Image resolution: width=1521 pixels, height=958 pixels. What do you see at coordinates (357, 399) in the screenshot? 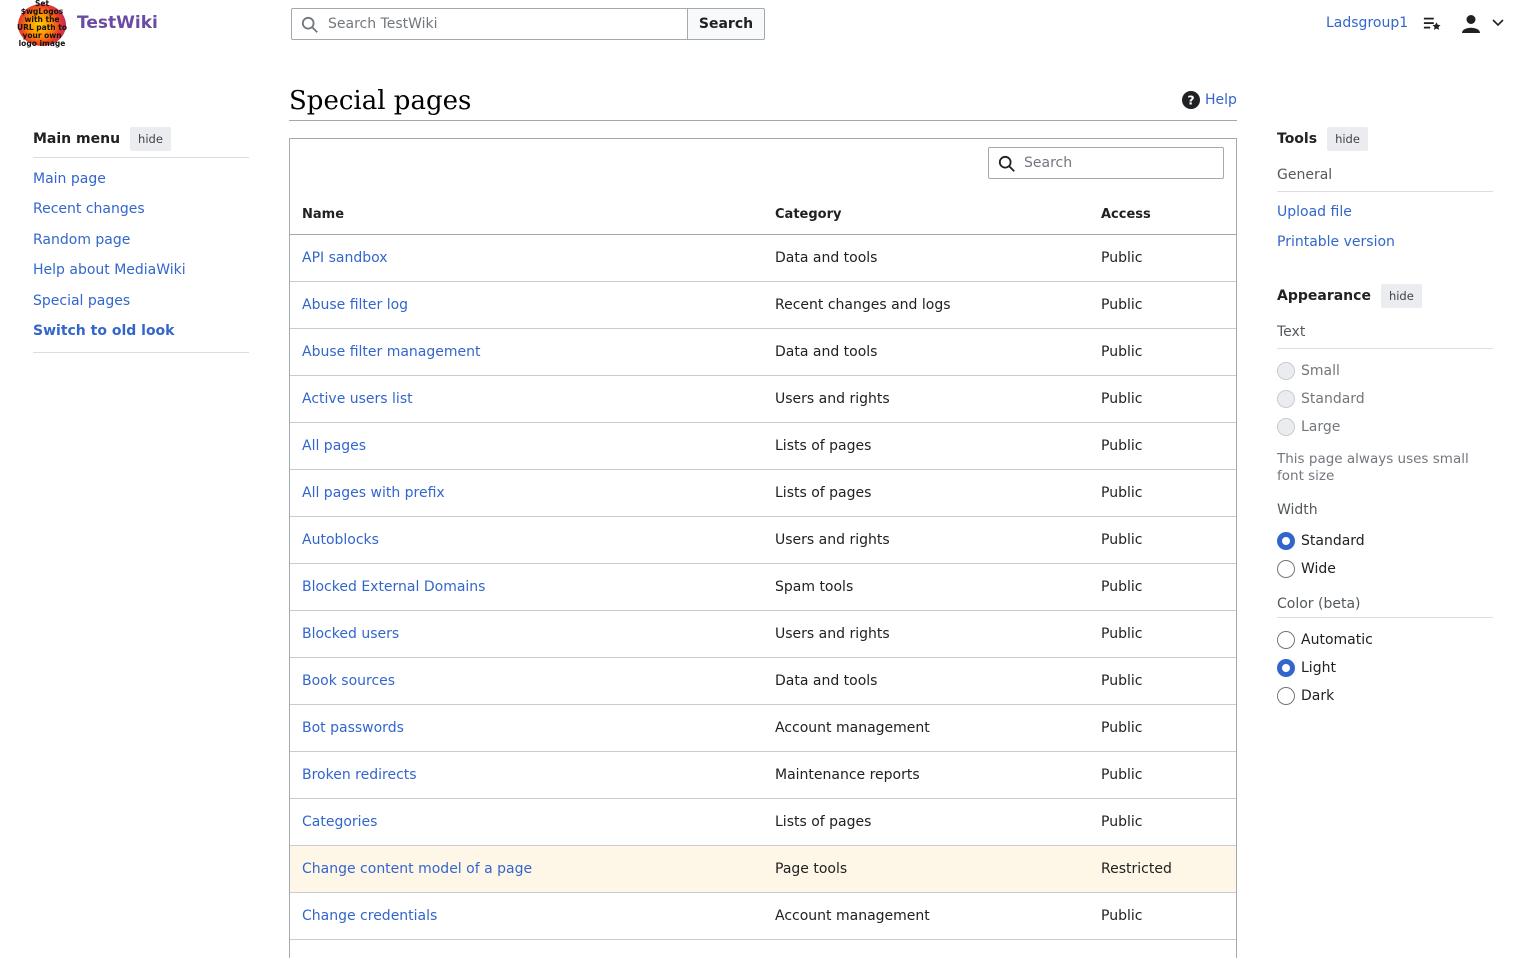
I see `special-page-link: Active users list` at bounding box center [357, 399].